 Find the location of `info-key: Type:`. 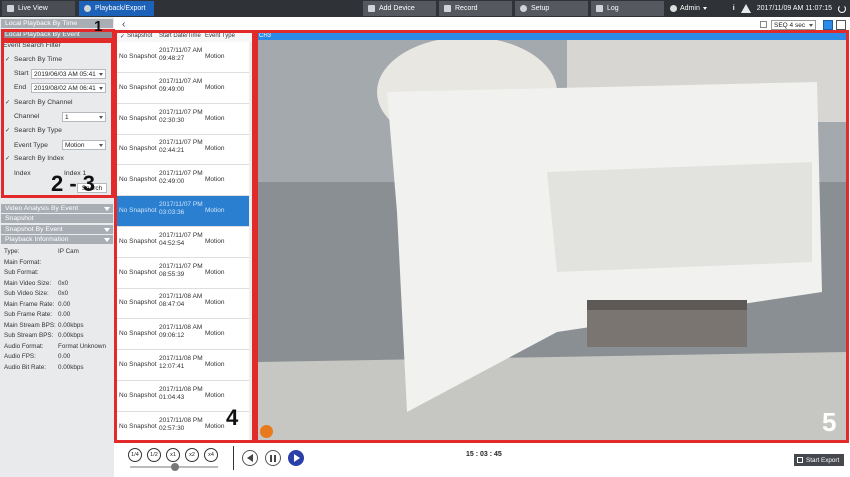

info-key: Type: is located at coordinates (12, 251).